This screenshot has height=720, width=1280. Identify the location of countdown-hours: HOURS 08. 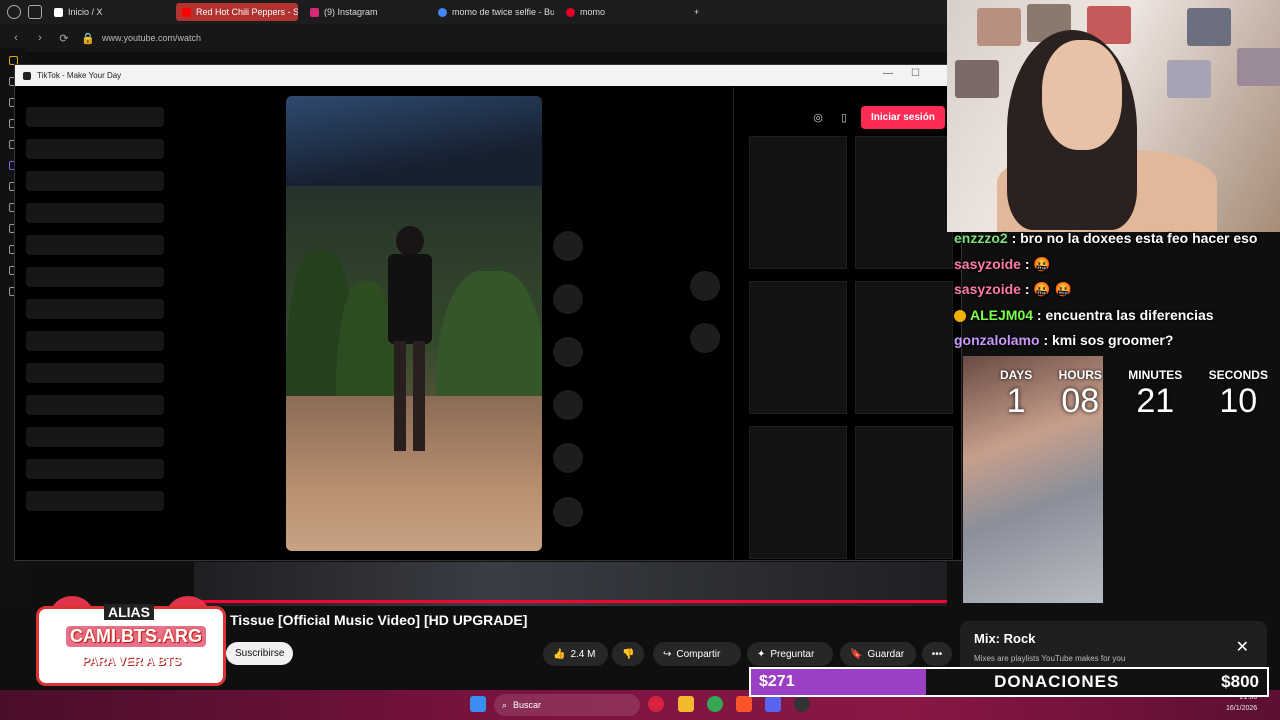
(1080, 394).